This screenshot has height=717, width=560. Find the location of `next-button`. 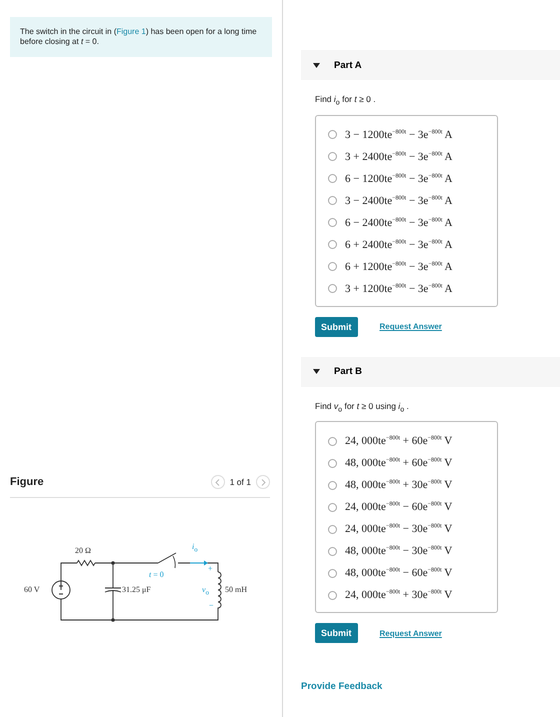

next-button is located at coordinates (263, 482).